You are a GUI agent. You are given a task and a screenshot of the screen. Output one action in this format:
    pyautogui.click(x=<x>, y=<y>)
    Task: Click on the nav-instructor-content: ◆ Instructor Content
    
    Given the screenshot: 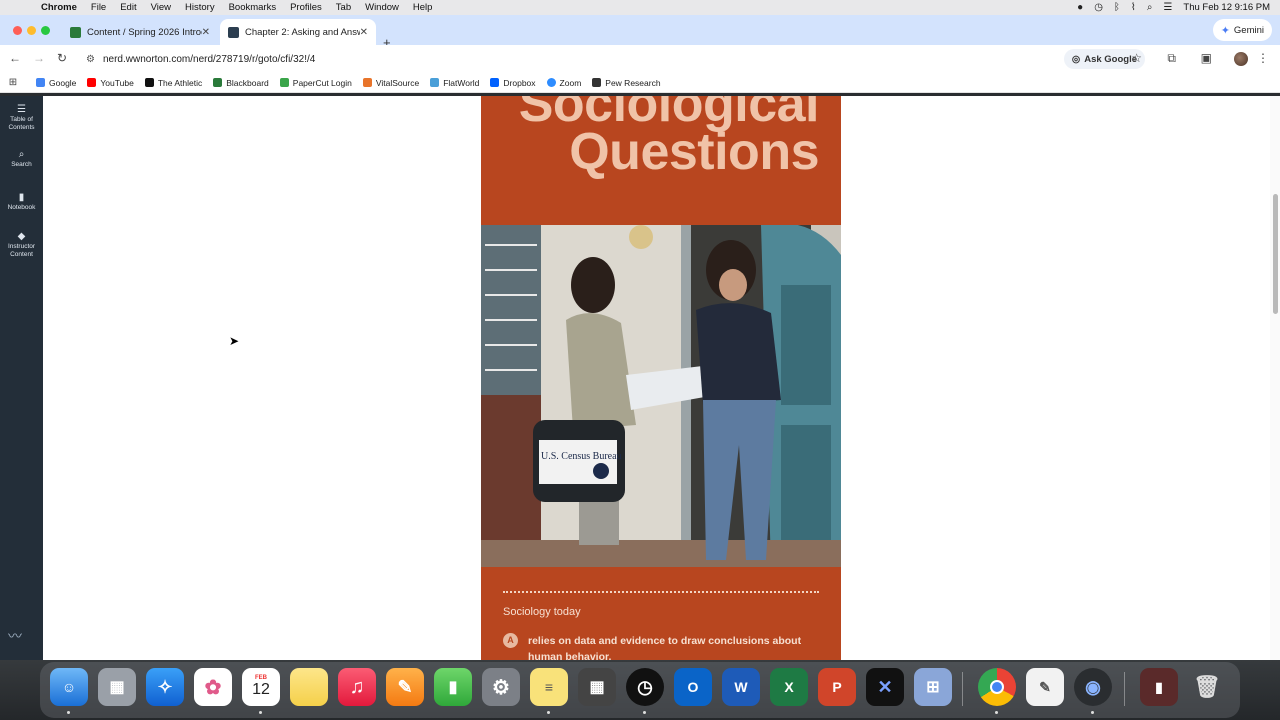 What is the action you would take?
    pyautogui.click(x=21, y=245)
    